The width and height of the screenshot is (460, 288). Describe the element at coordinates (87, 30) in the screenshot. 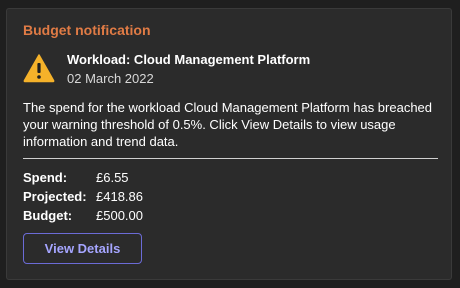

I see `card-title: Budget notification` at that location.